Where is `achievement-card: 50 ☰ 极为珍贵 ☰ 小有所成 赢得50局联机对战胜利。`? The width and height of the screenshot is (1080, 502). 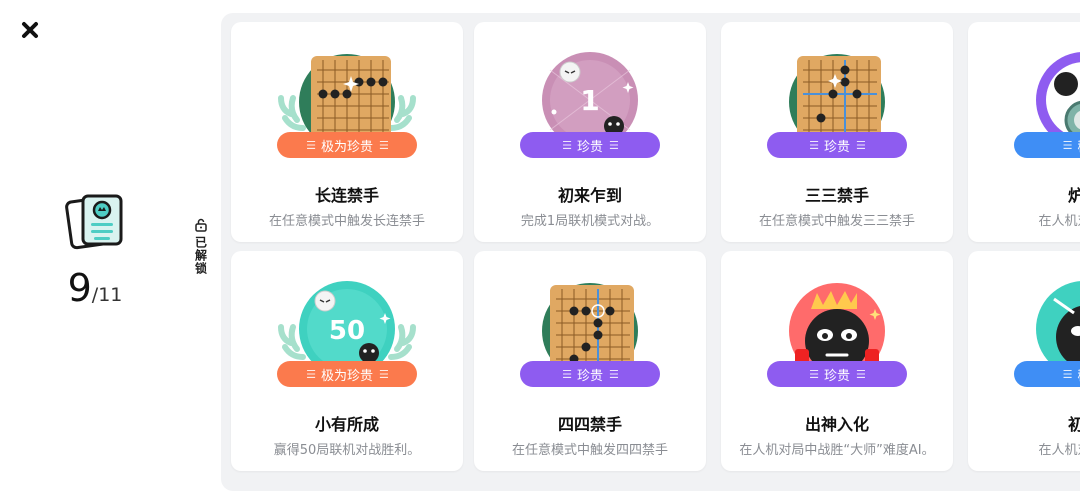
achievement-card: 50 ☰ 极为珍贵 ☰ 小有所成 赢得50局联机对战胜利。 is located at coordinates (347, 361).